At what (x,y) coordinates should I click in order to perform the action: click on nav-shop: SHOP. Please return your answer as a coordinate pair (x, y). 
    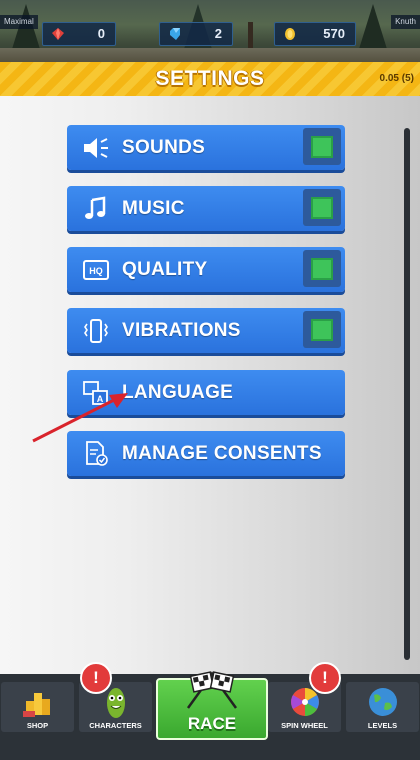
    Looking at the image, I should click on (37, 707).